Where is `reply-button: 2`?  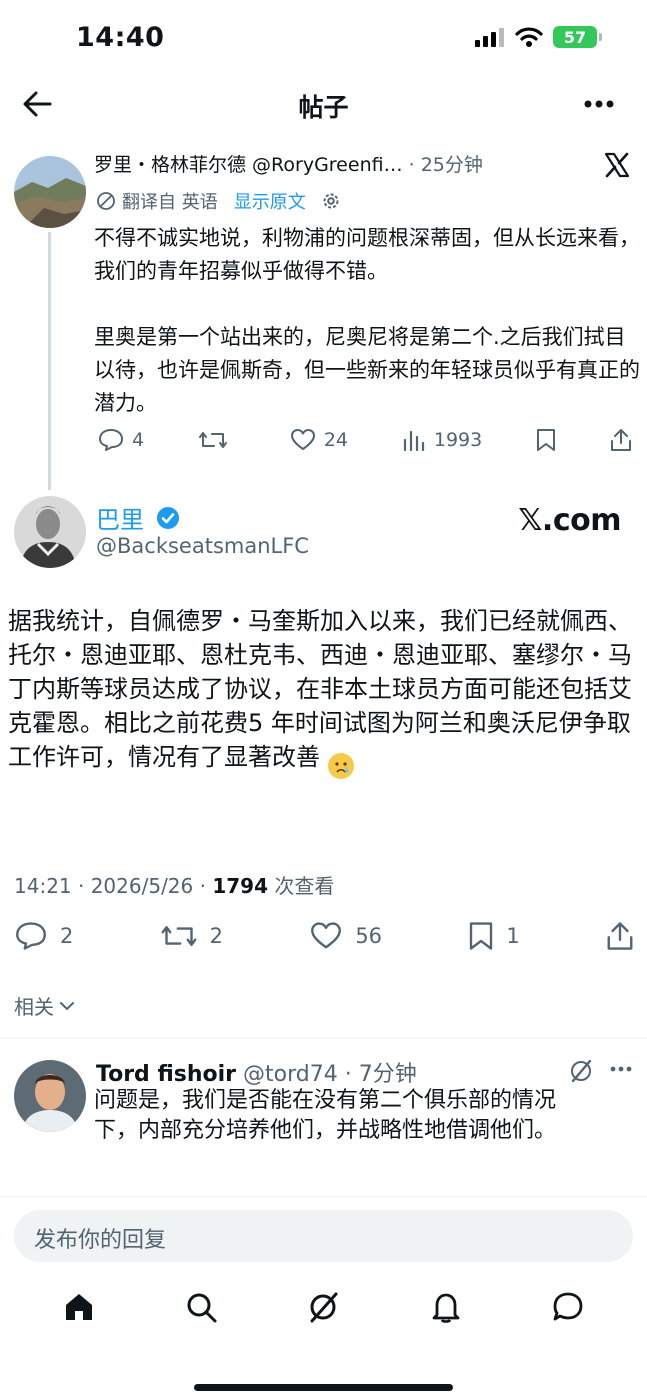 reply-button: 2 is located at coordinates (43, 936).